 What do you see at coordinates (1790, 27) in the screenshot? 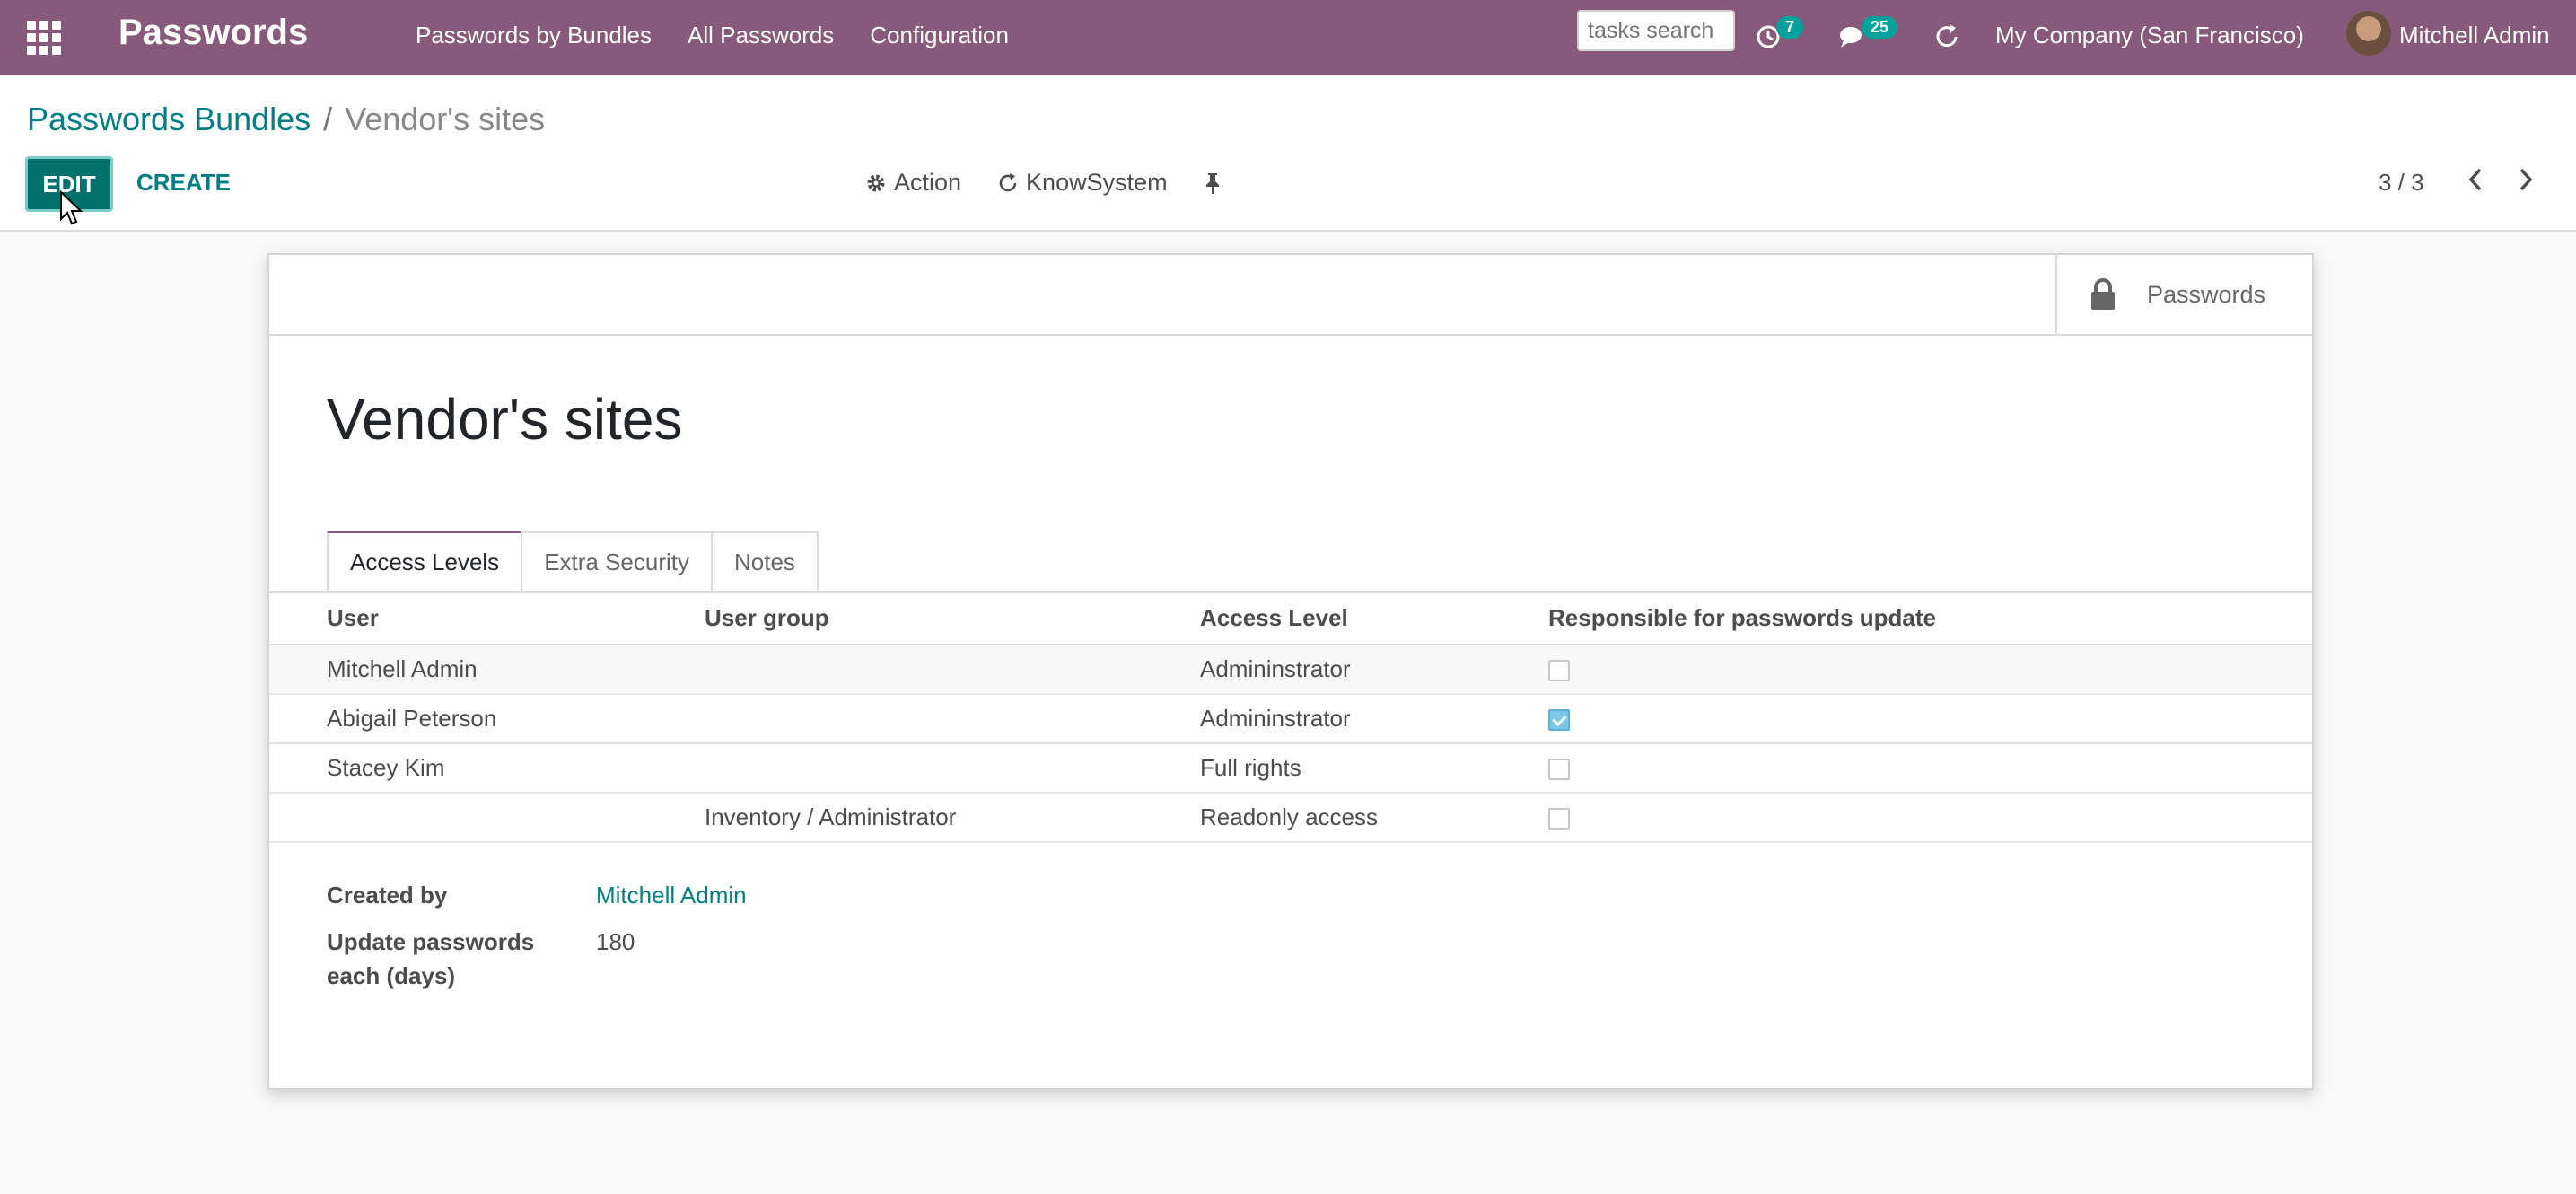
I see `activity-count-badge: 7` at bounding box center [1790, 27].